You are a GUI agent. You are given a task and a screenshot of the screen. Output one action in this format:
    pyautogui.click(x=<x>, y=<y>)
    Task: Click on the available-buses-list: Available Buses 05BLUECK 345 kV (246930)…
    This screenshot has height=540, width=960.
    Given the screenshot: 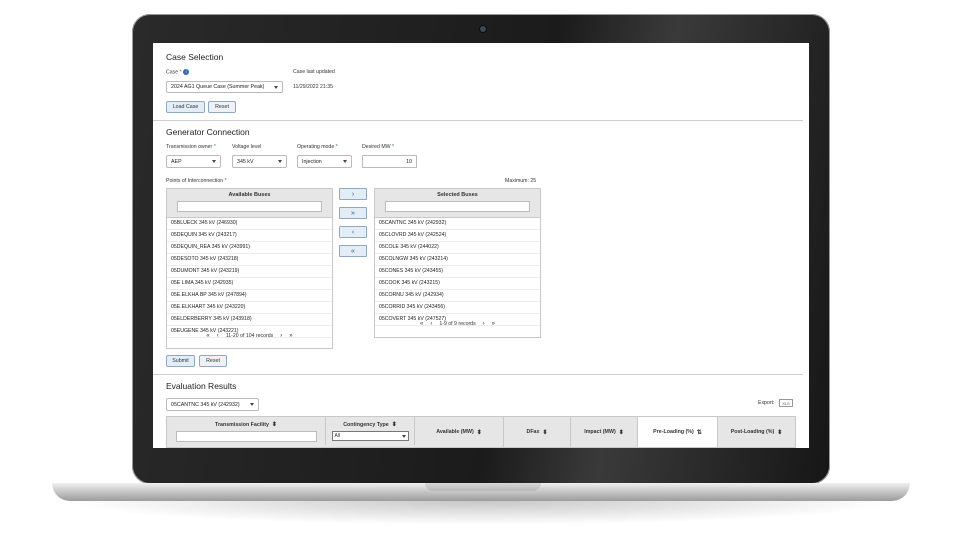 What is the action you would take?
    pyautogui.click(x=249, y=268)
    